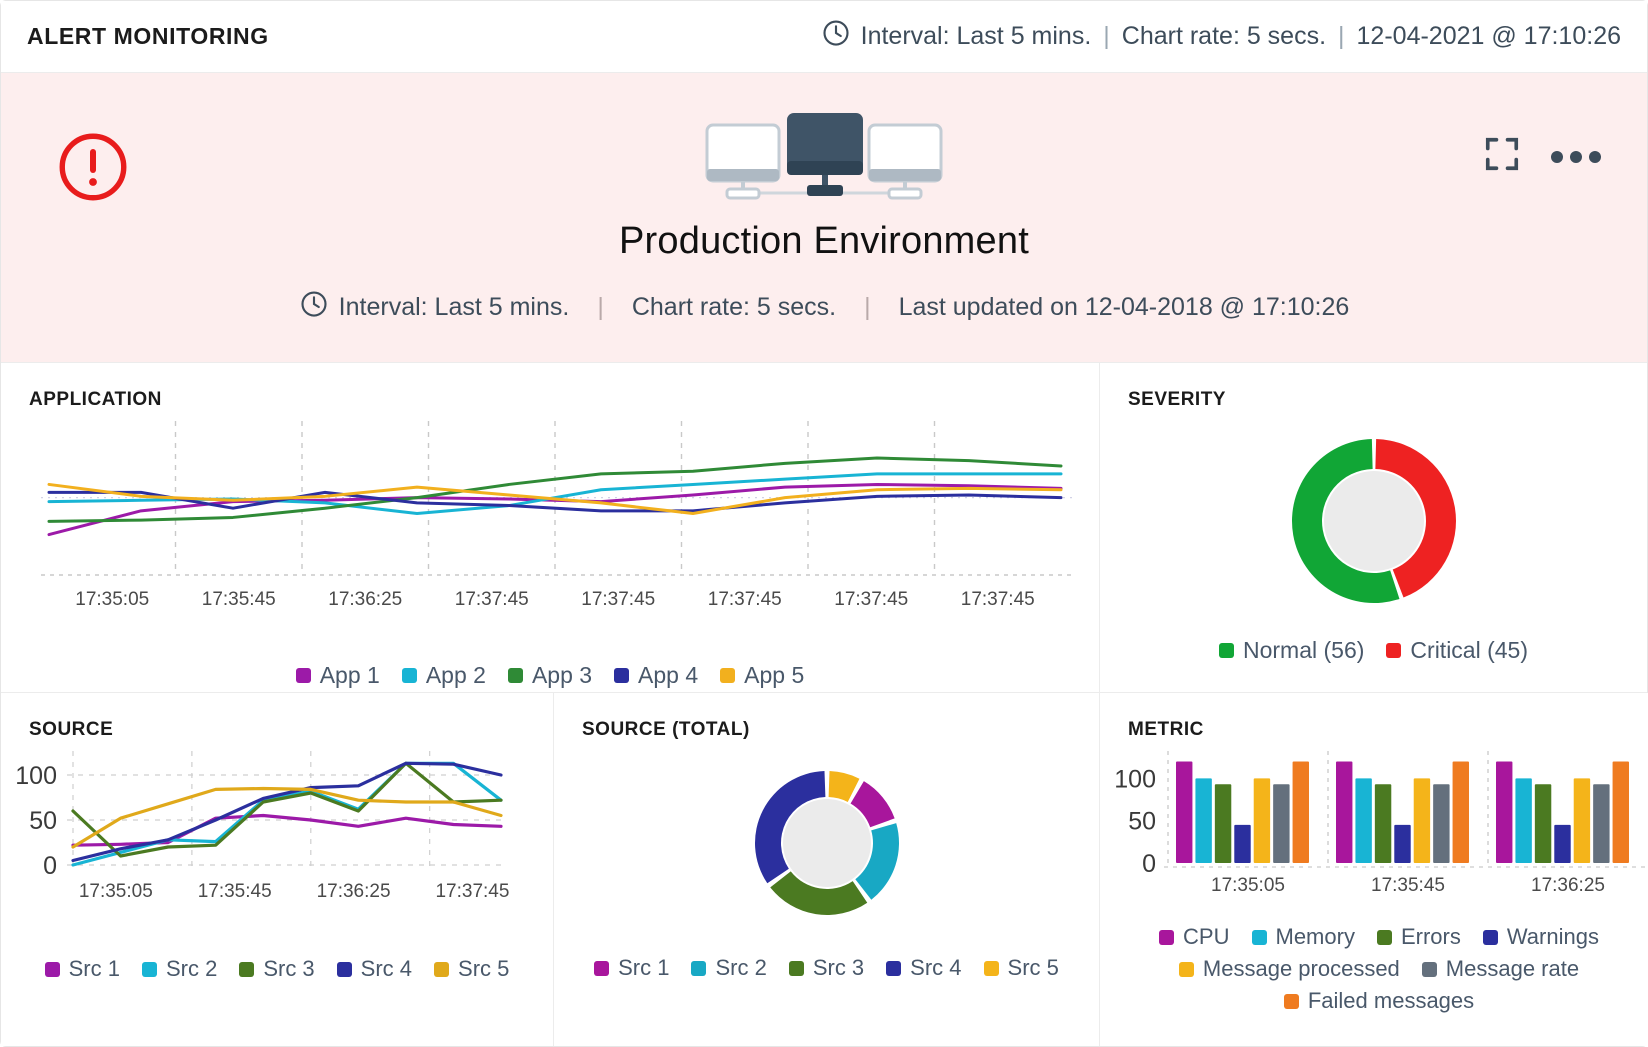 Image resolution: width=1648 pixels, height=1047 pixels. I want to click on legend-label: Critical (45), so click(1469, 650).